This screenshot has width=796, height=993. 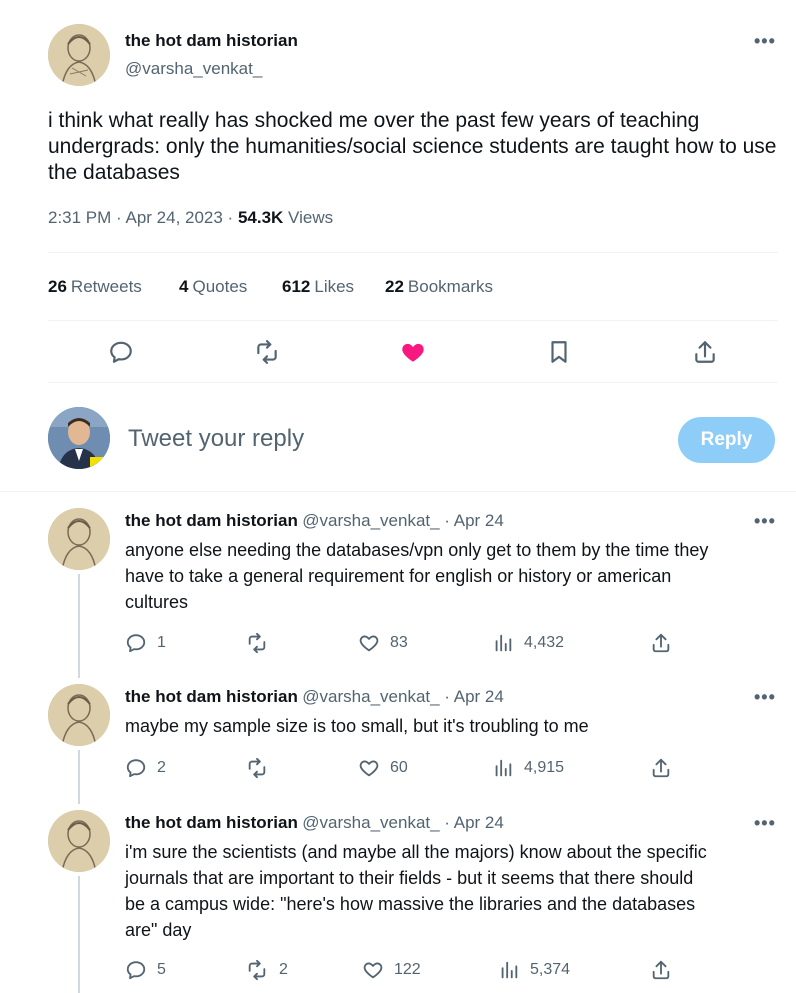 What do you see at coordinates (296, 286) in the screenshot?
I see `likes-count: 612` at bounding box center [296, 286].